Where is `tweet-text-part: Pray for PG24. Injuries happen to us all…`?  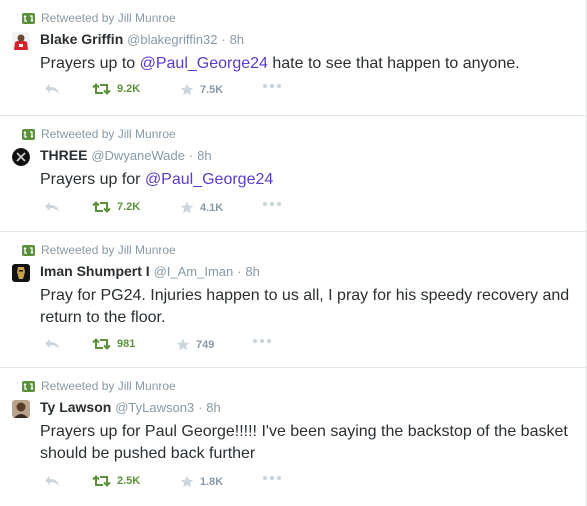
tweet-text-part: Pray for PG24. Injuries happen to us all… is located at coordinates (305, 306).